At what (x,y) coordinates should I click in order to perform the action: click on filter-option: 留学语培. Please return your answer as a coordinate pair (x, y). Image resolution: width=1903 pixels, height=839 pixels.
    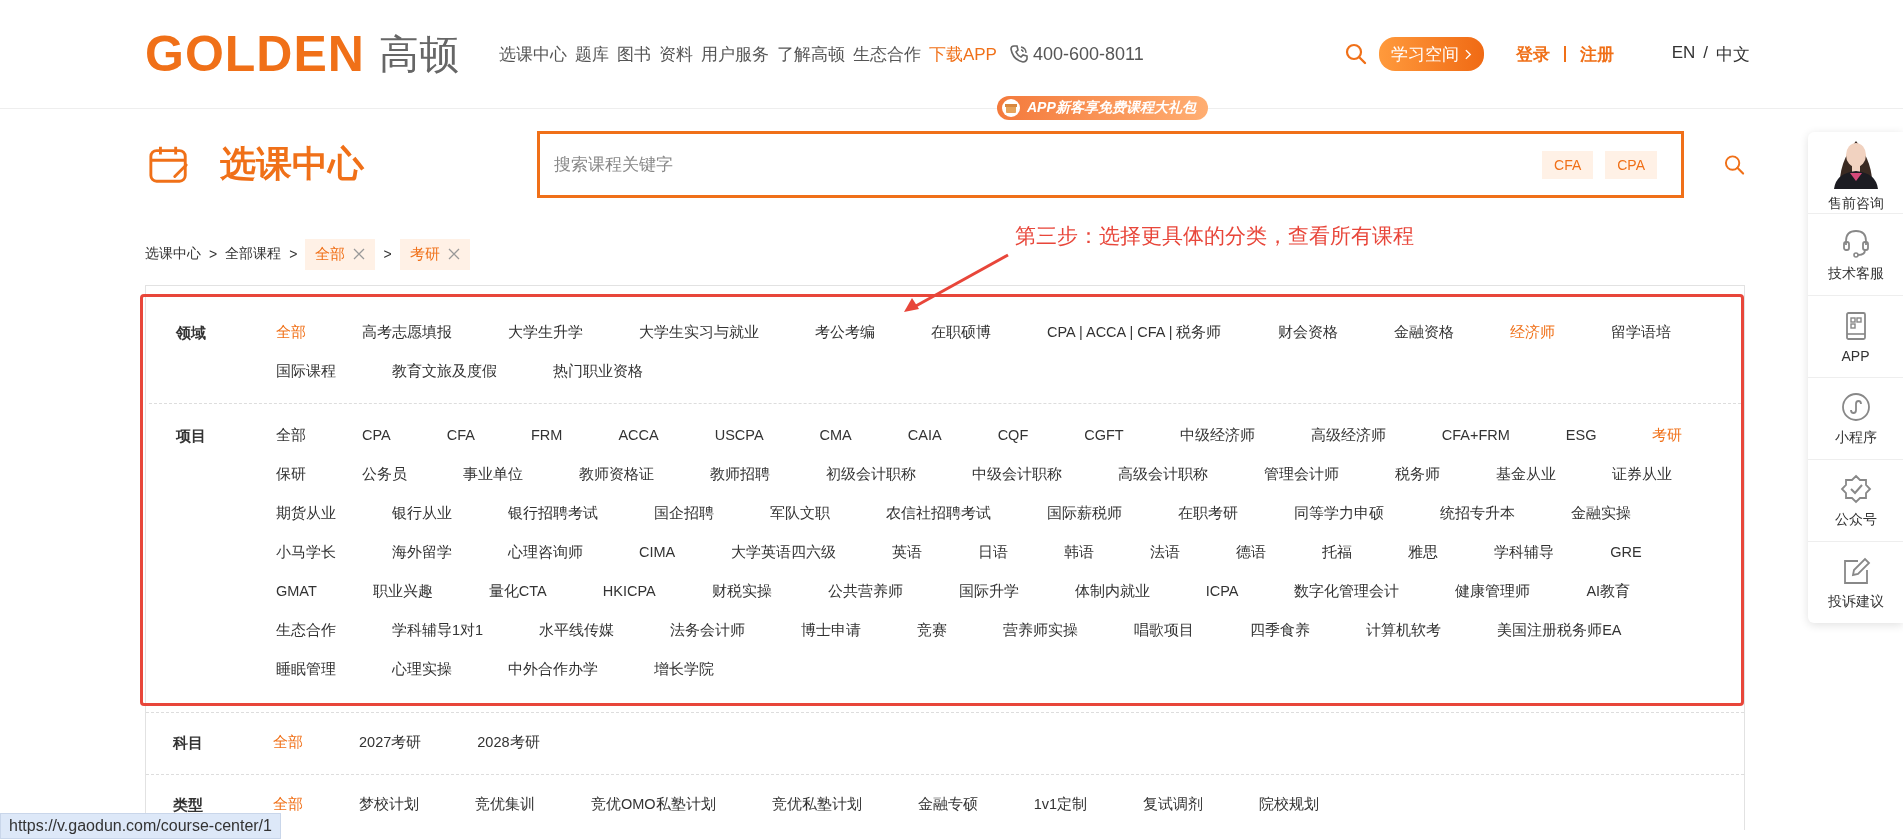
    Looking at the image, I should click on (1640, 332).